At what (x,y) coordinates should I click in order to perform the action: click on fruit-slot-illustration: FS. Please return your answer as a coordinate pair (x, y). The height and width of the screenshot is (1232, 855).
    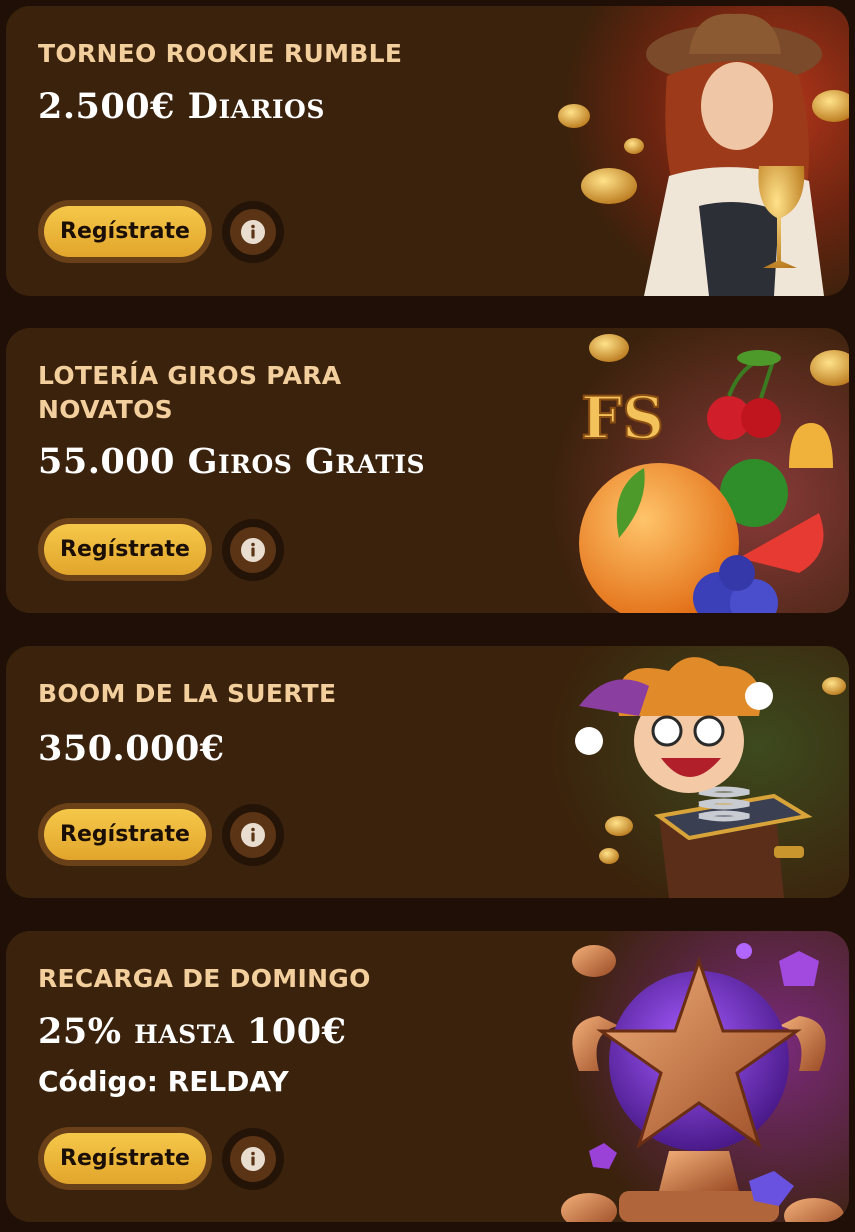
    Looking at the image, I should click on (699, 470).